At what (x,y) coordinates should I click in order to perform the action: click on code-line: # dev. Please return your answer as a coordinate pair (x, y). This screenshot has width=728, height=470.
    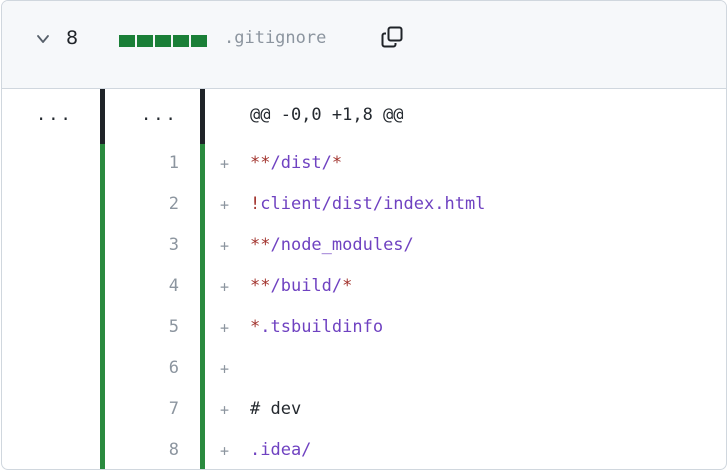
    Looking at the image, I should click on (275, 409).